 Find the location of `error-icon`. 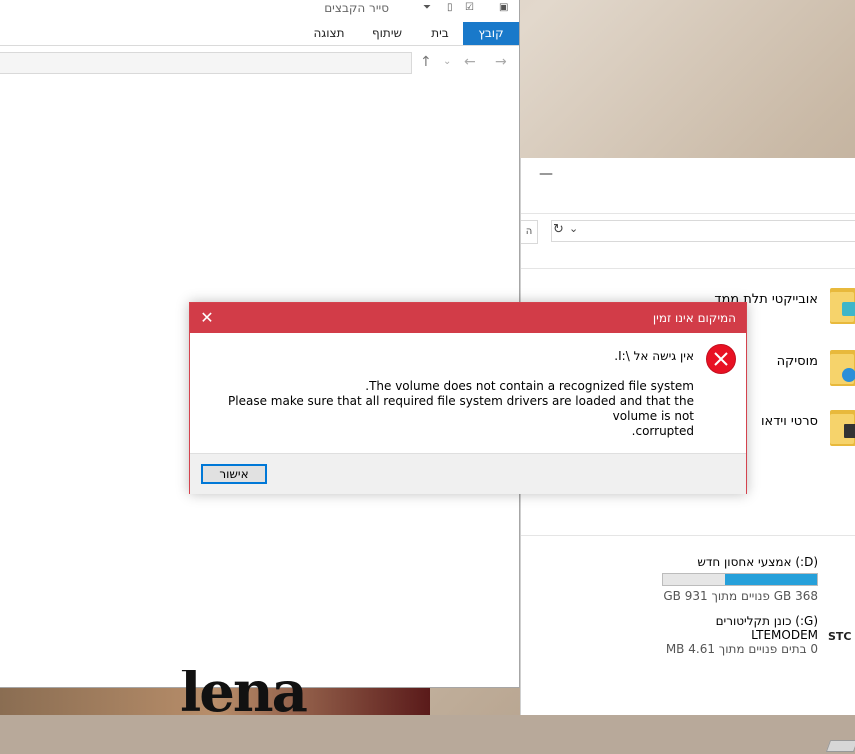

error-icon is located at coordinates (721, 359).